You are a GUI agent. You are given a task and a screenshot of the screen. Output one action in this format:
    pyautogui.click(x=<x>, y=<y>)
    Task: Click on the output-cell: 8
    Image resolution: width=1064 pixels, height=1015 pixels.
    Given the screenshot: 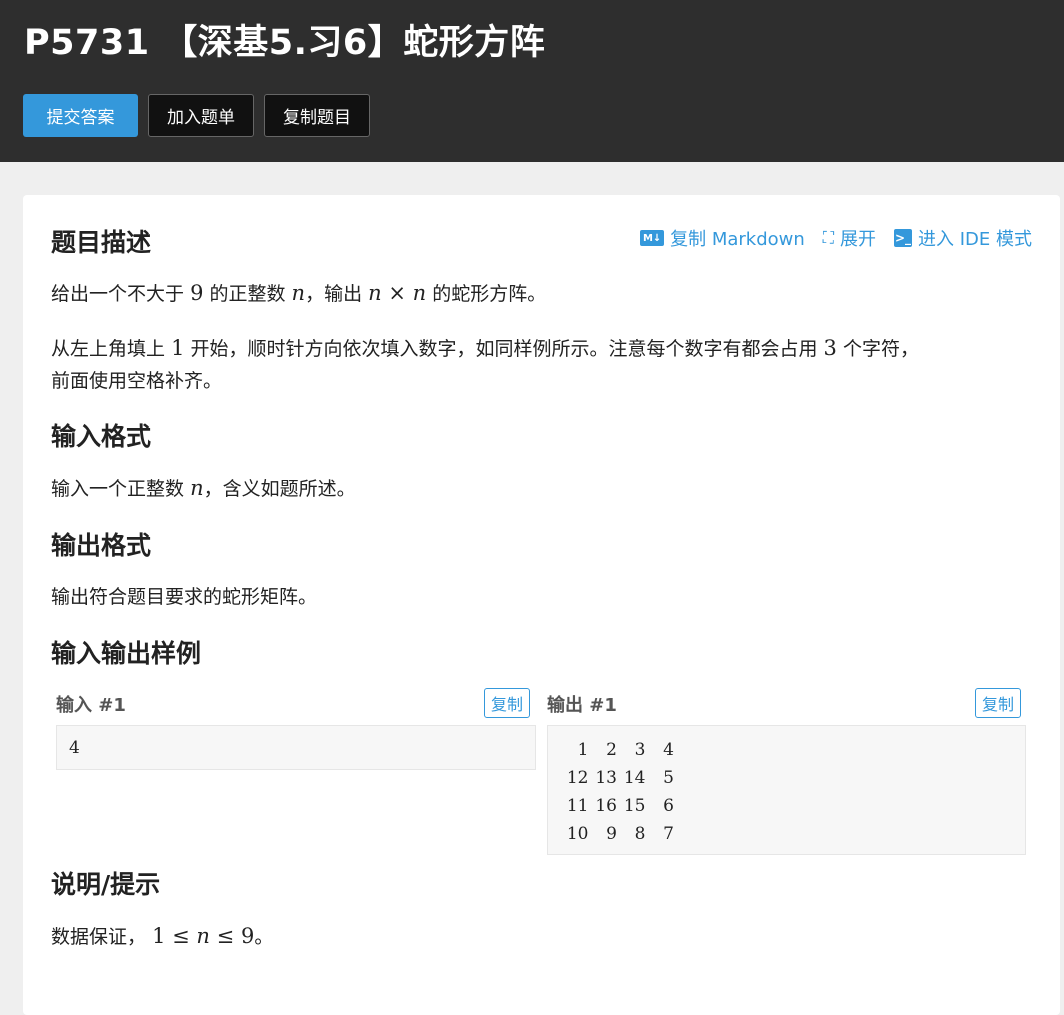 What is the action you would take?
    pyautogui.click(x=640, y=834)
    